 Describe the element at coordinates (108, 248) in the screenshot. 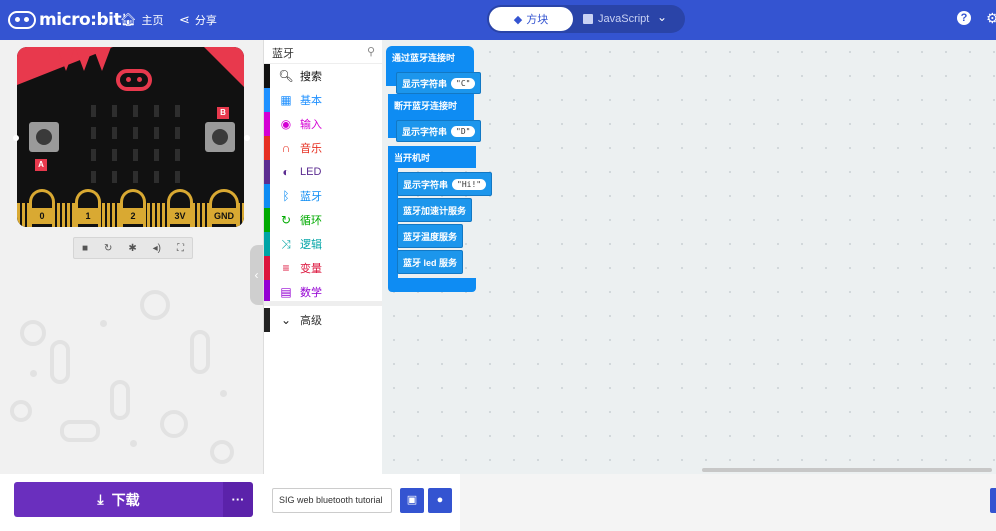

I see `restart-icon: ↻` at that location.